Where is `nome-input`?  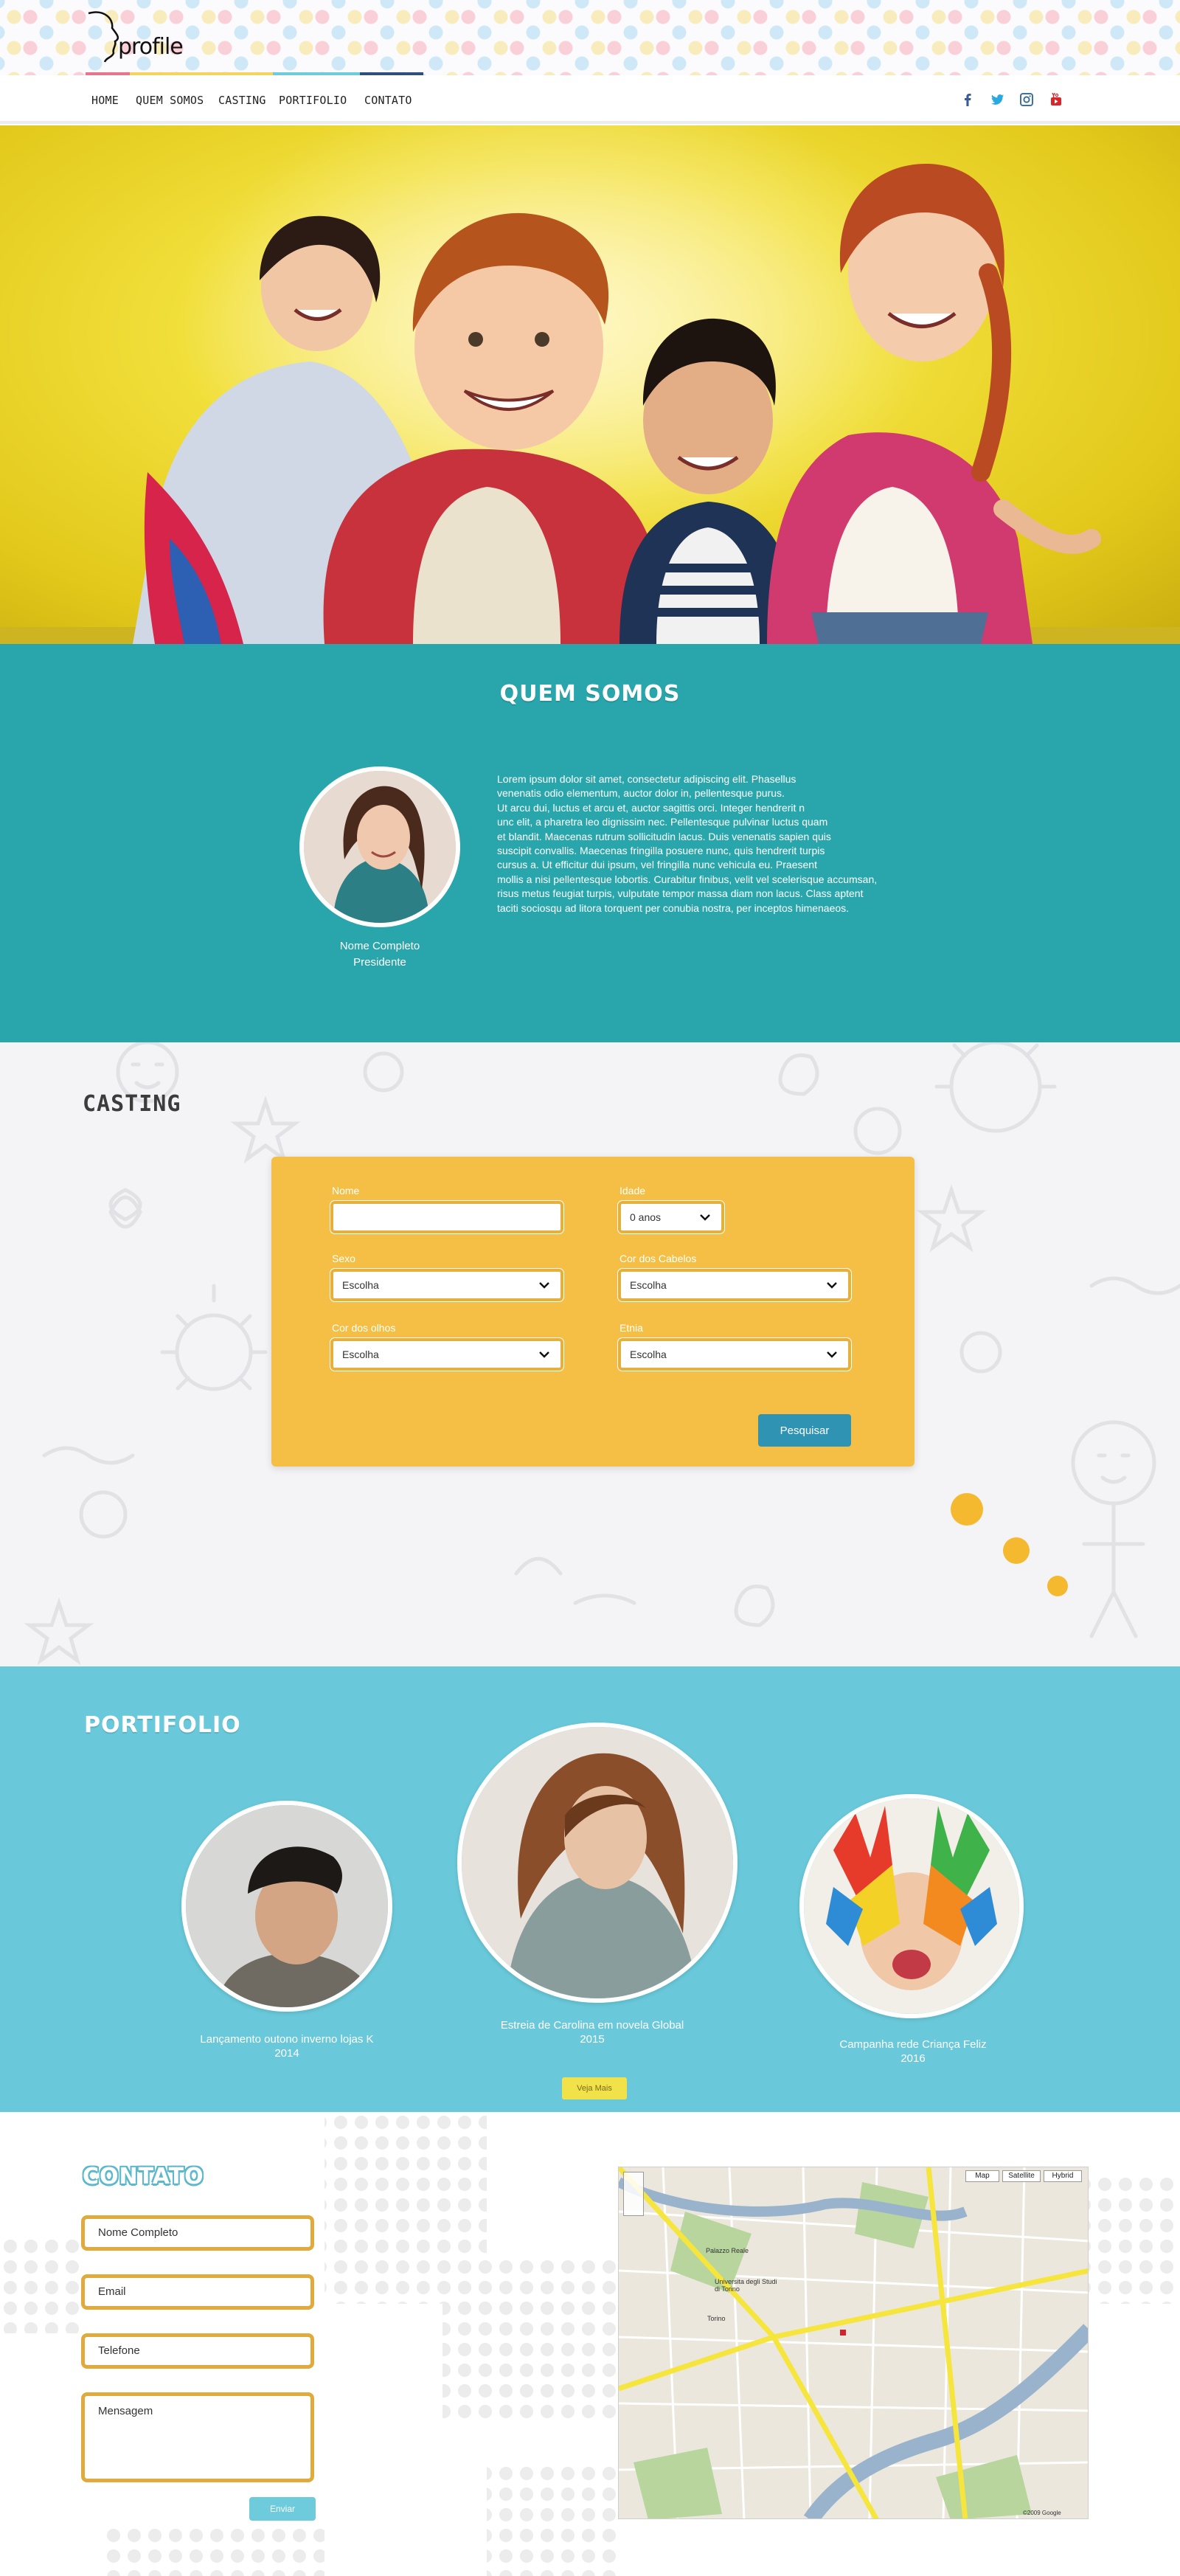
nome-input is located at coordinates (446, 1217).